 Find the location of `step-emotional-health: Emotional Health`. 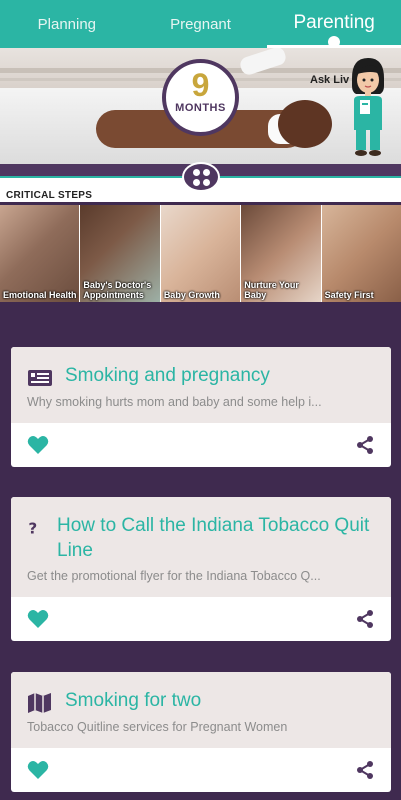

step-emotional-health: Emotional Health is located at coordinates (40, 253).